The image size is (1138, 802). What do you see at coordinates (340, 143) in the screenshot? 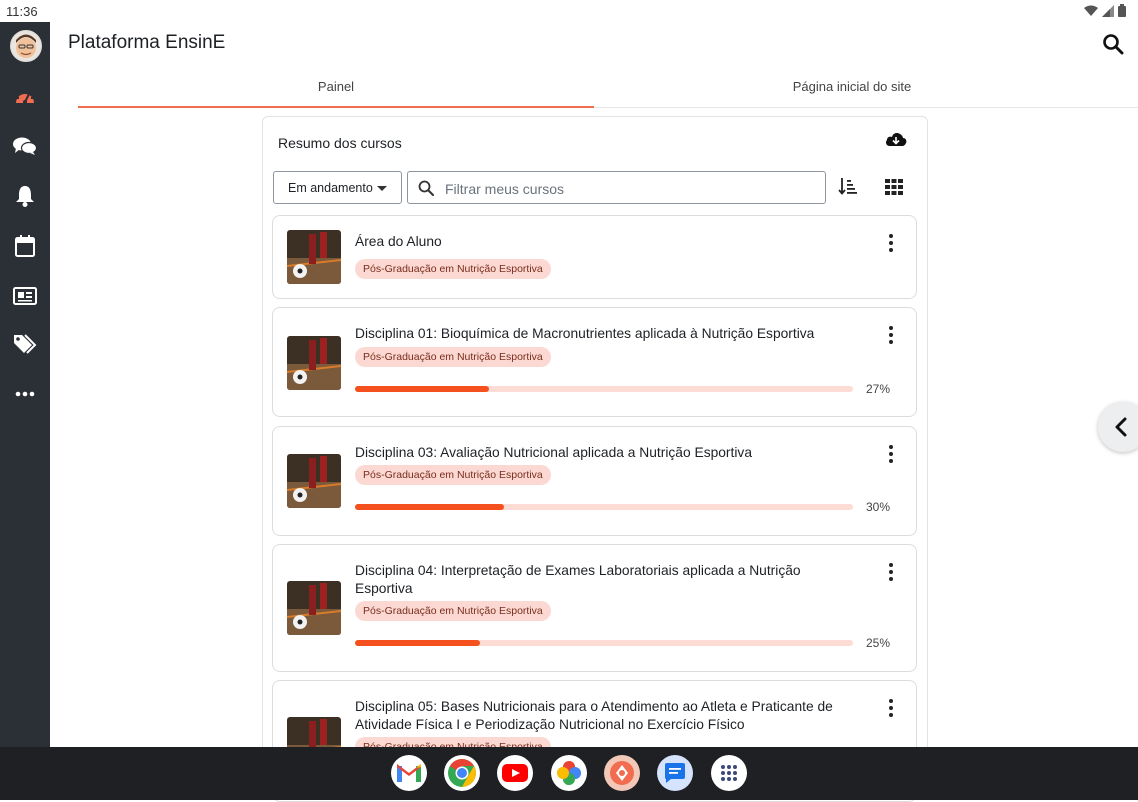
I see `panel-title: Resumo dos cursos` at bounding box center [340, 143].